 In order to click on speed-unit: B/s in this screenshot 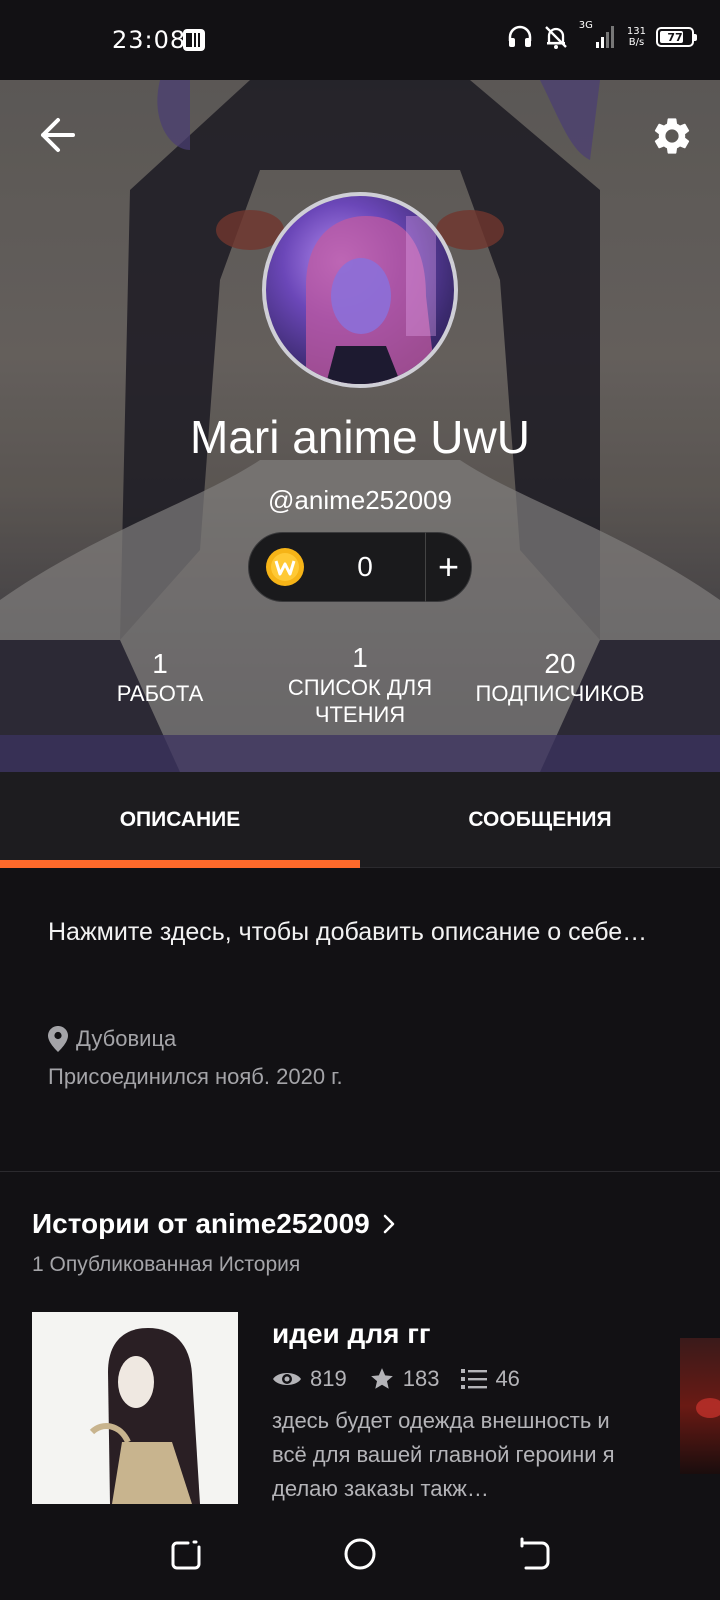, I will do `click(636, 42)`.